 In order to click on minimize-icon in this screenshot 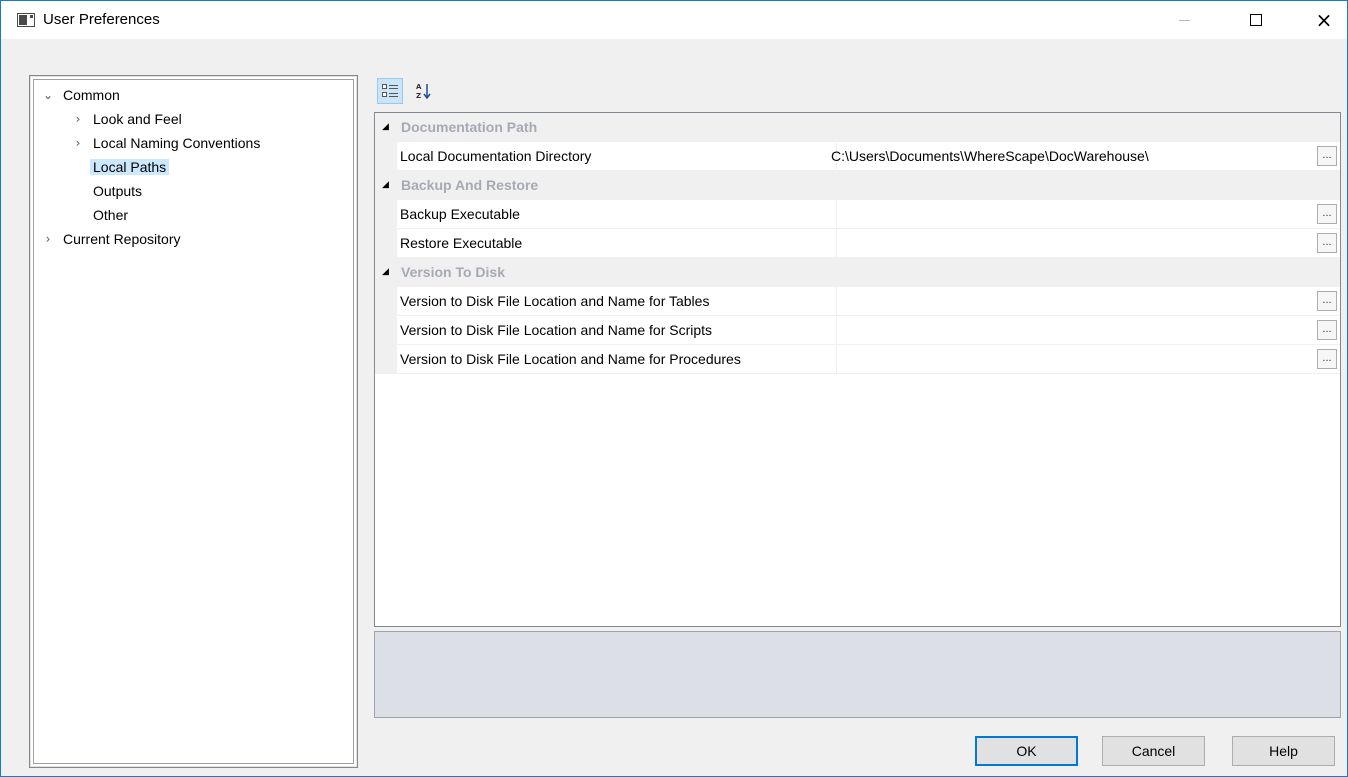, I will do `click(1184, 20)`.